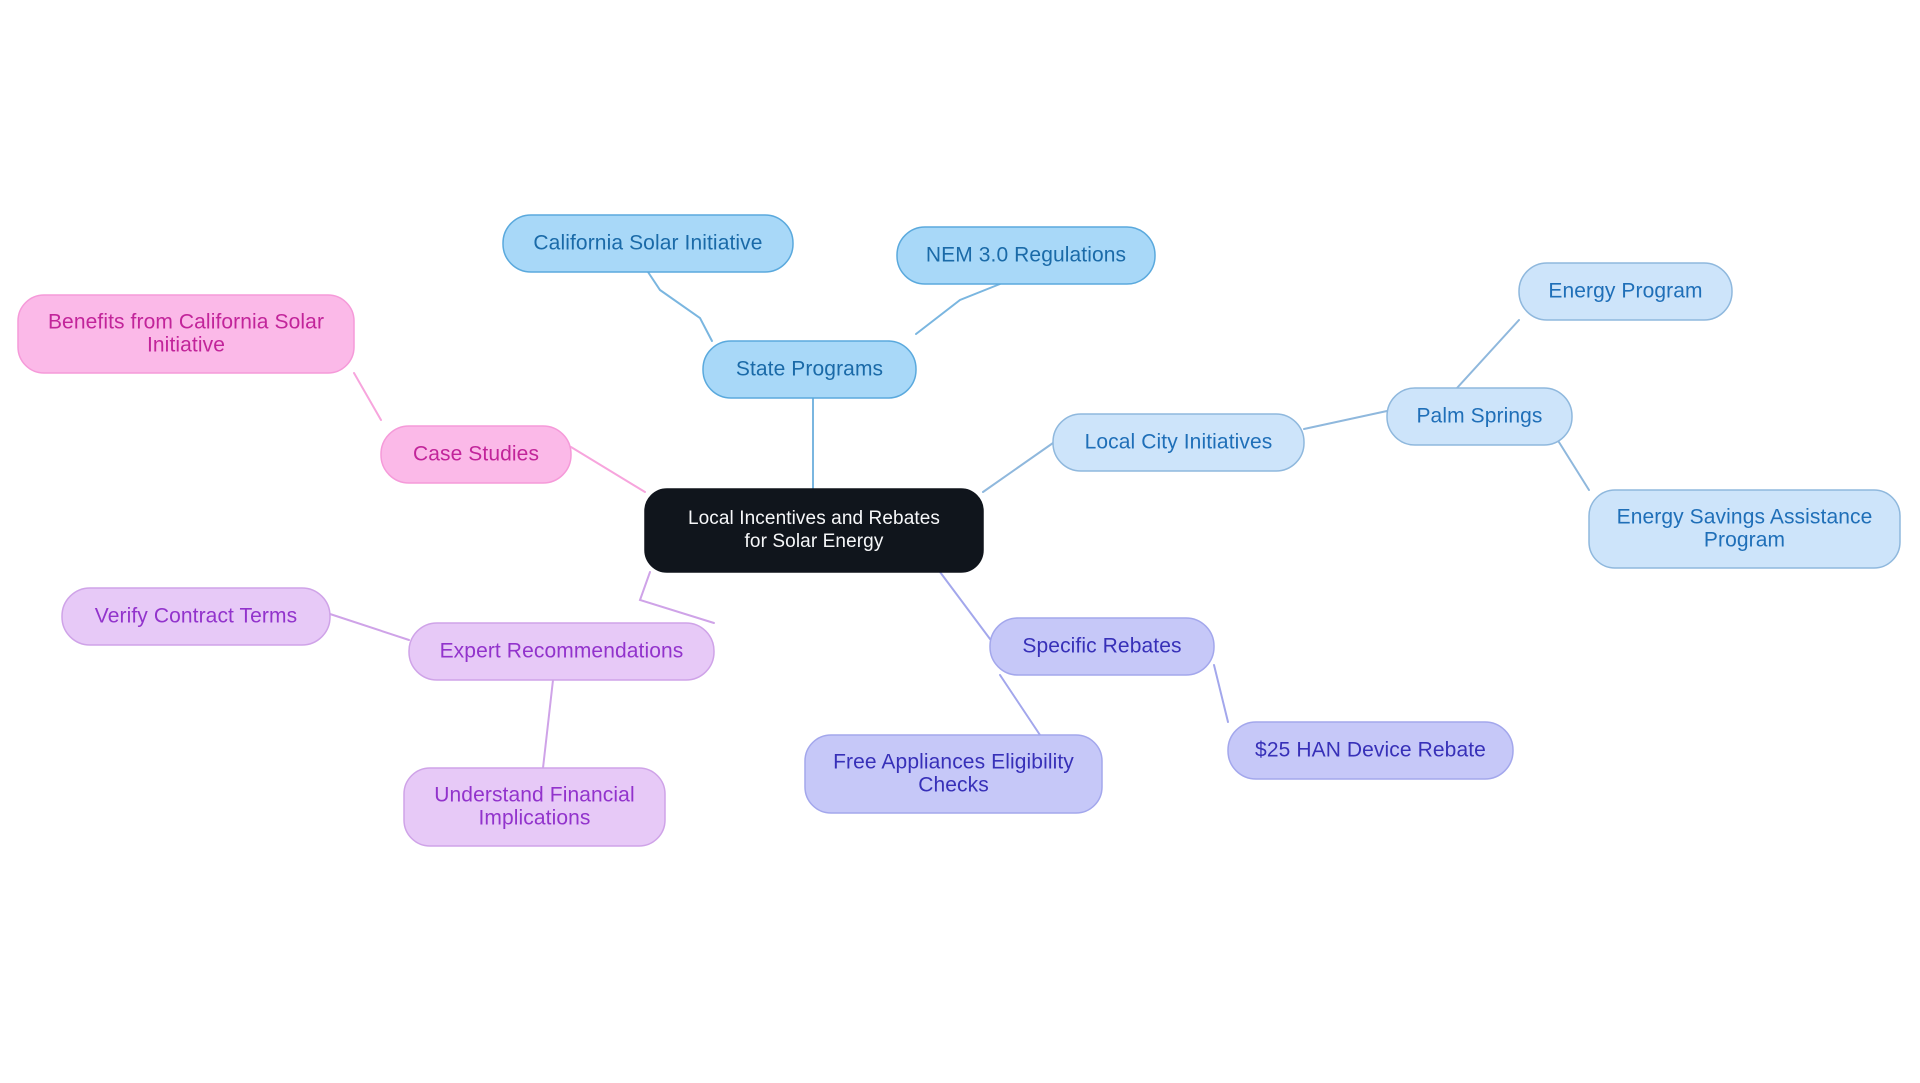  I want to click on node-energy-program: Energy Program, so click(1625, 291).